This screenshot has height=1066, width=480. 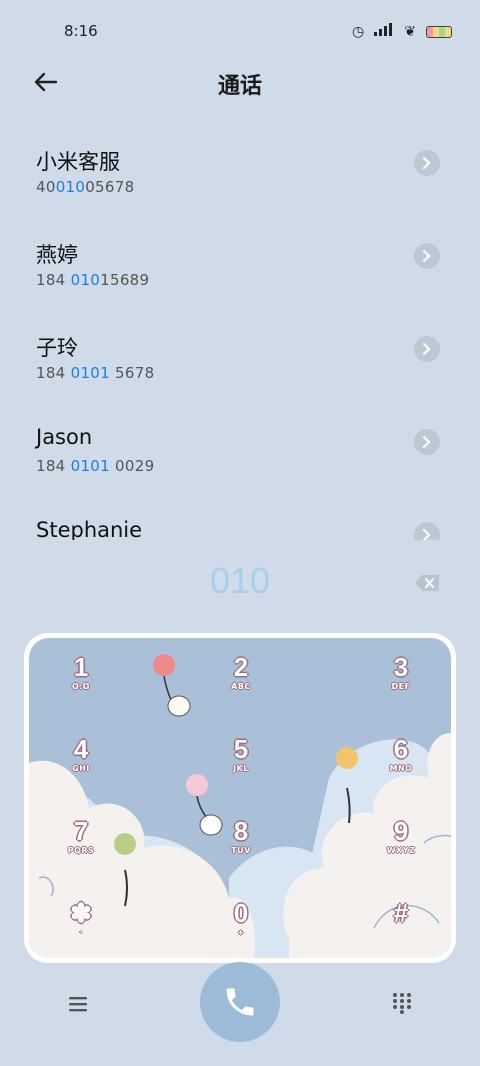 I want to click on key-1: 1 O.O, so click(x=81, y=684).